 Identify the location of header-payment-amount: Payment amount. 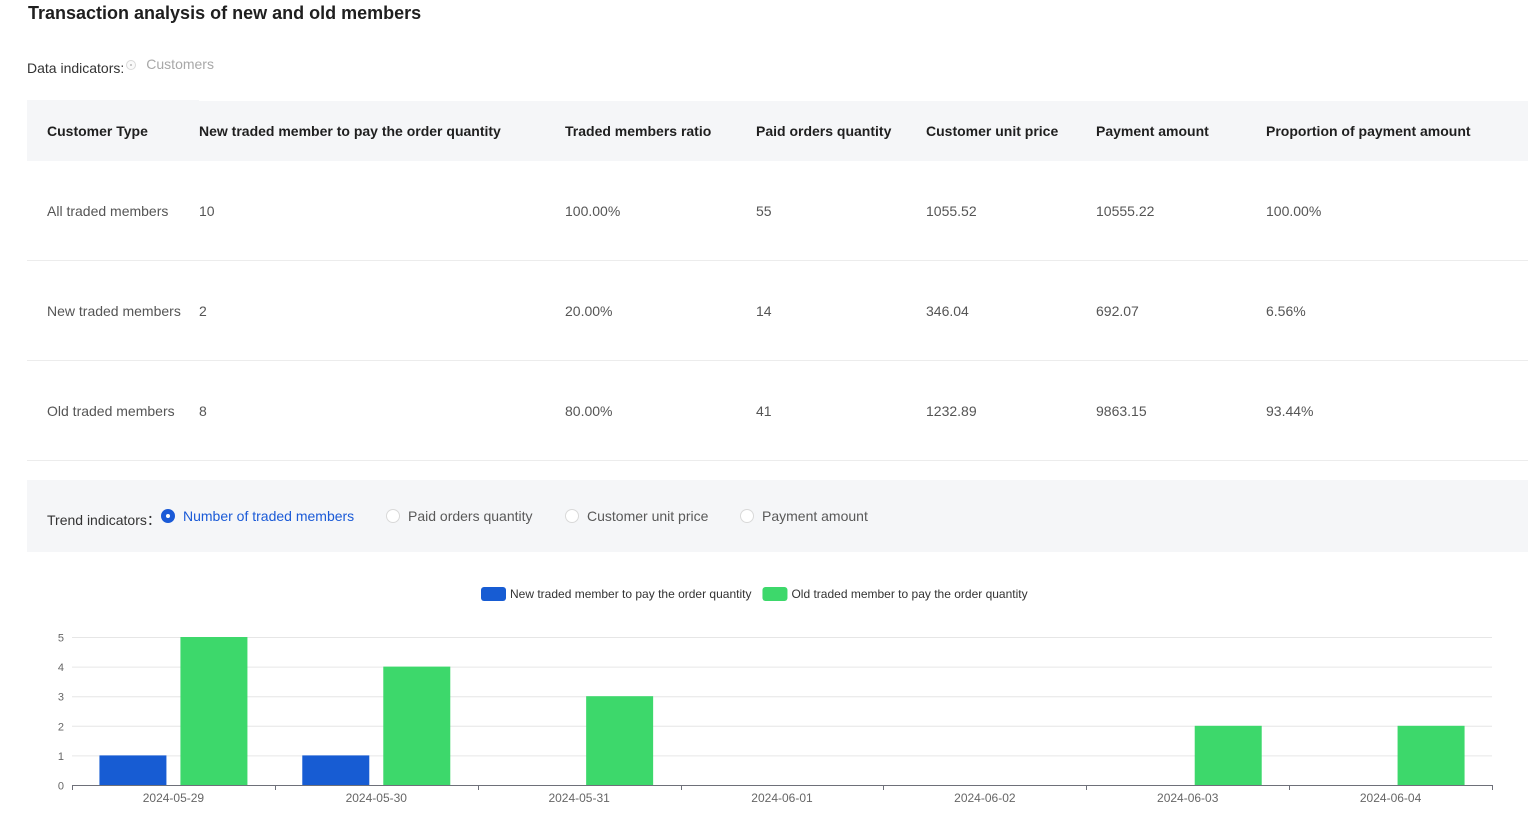
(1181, 130).